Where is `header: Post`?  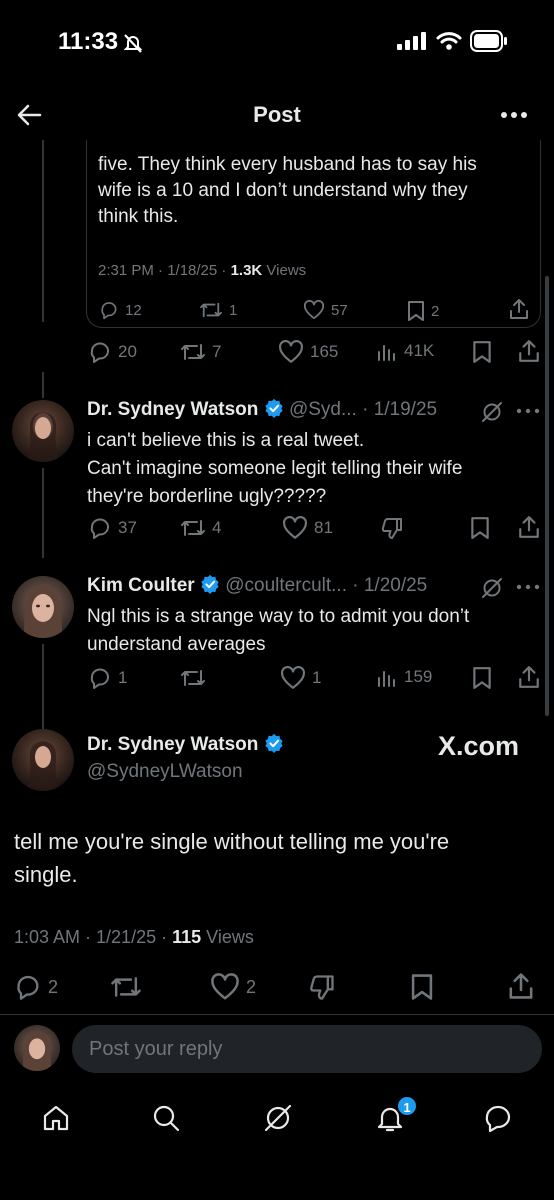
header: Post is located at coordinates (277, 115).